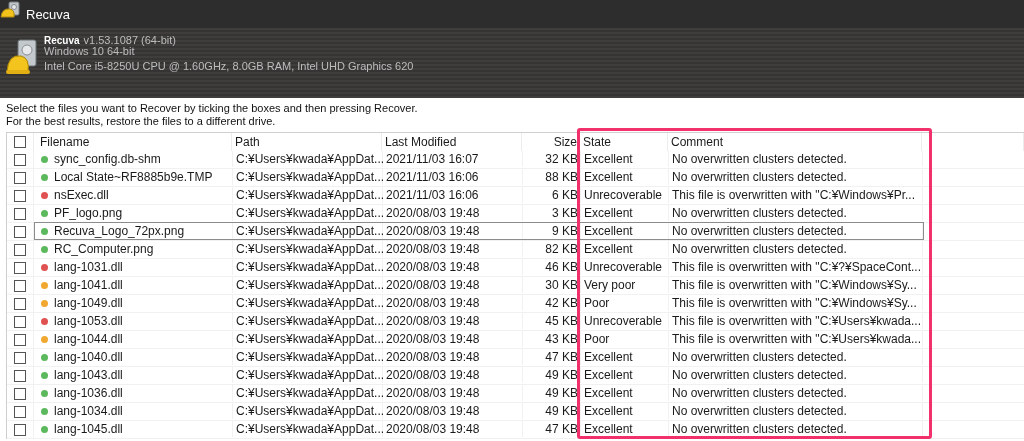  Describe the element at coordinates (88, 429) in the screenshot. I see `filename-cell: lang-1045.dll` at that location.